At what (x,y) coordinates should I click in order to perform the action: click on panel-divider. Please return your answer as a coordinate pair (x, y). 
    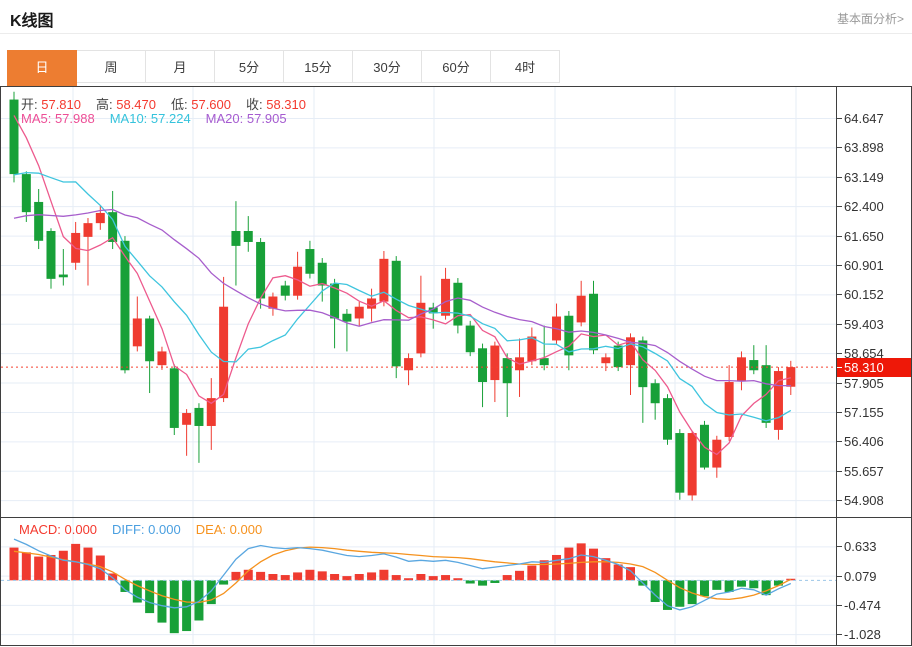
    Looking at the image, I should click on (456, 517).